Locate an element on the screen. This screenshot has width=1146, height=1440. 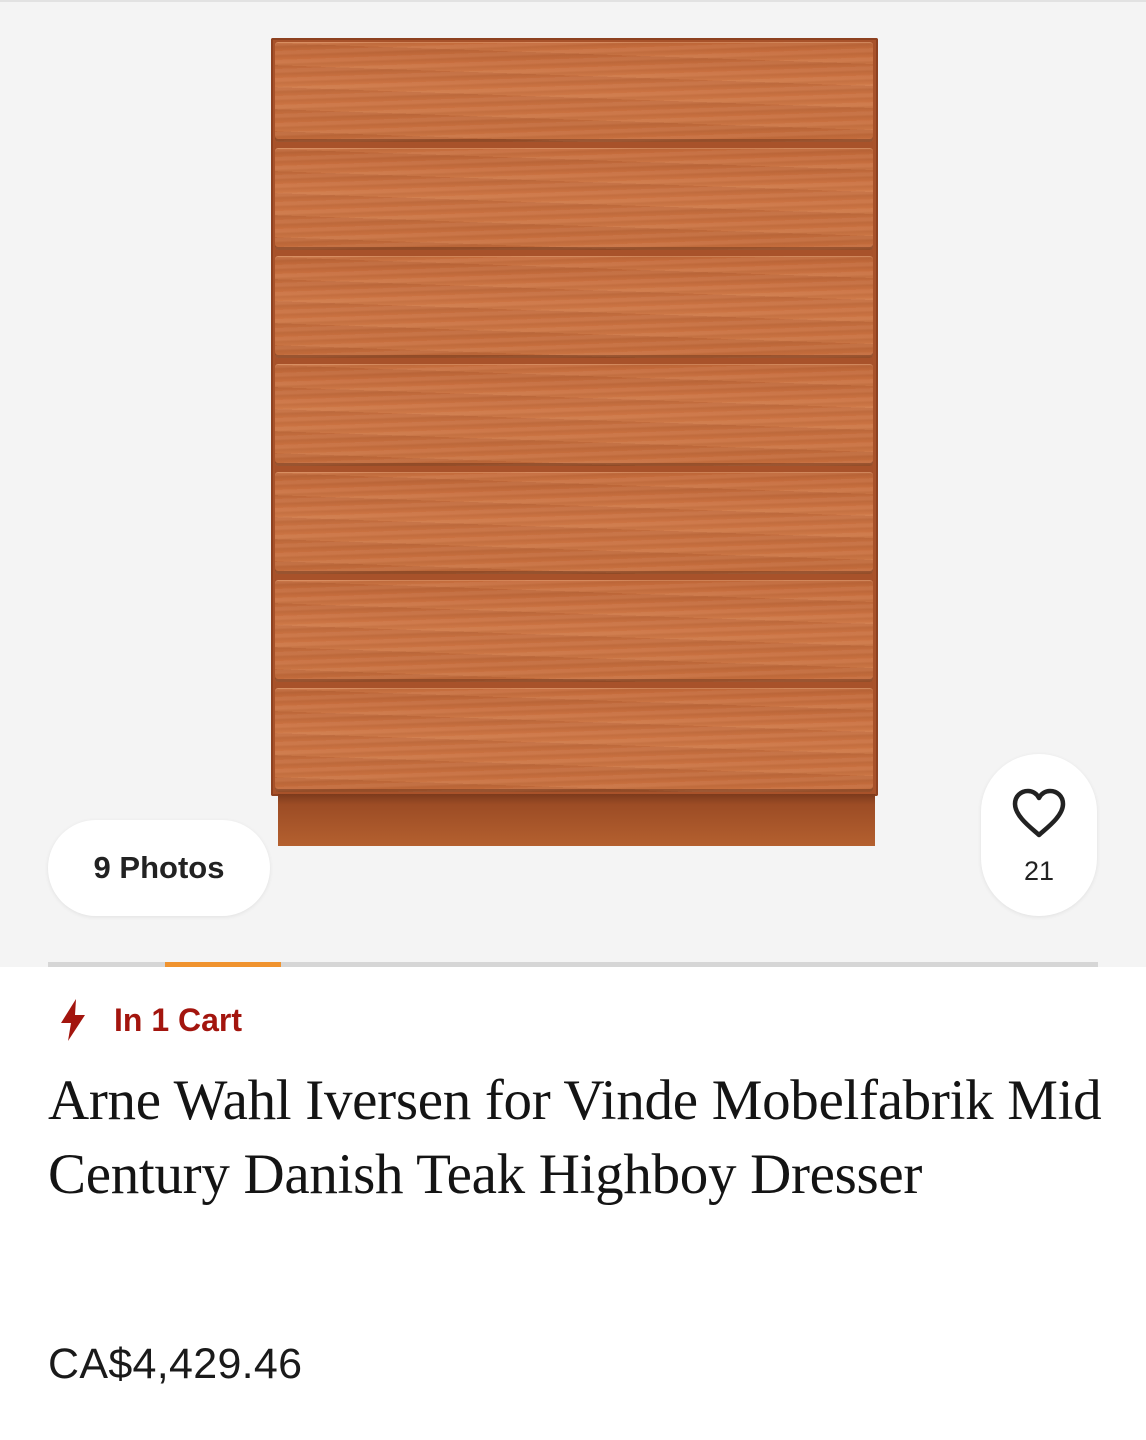
heart-outline-icon is located at coordinates (1039, 813).